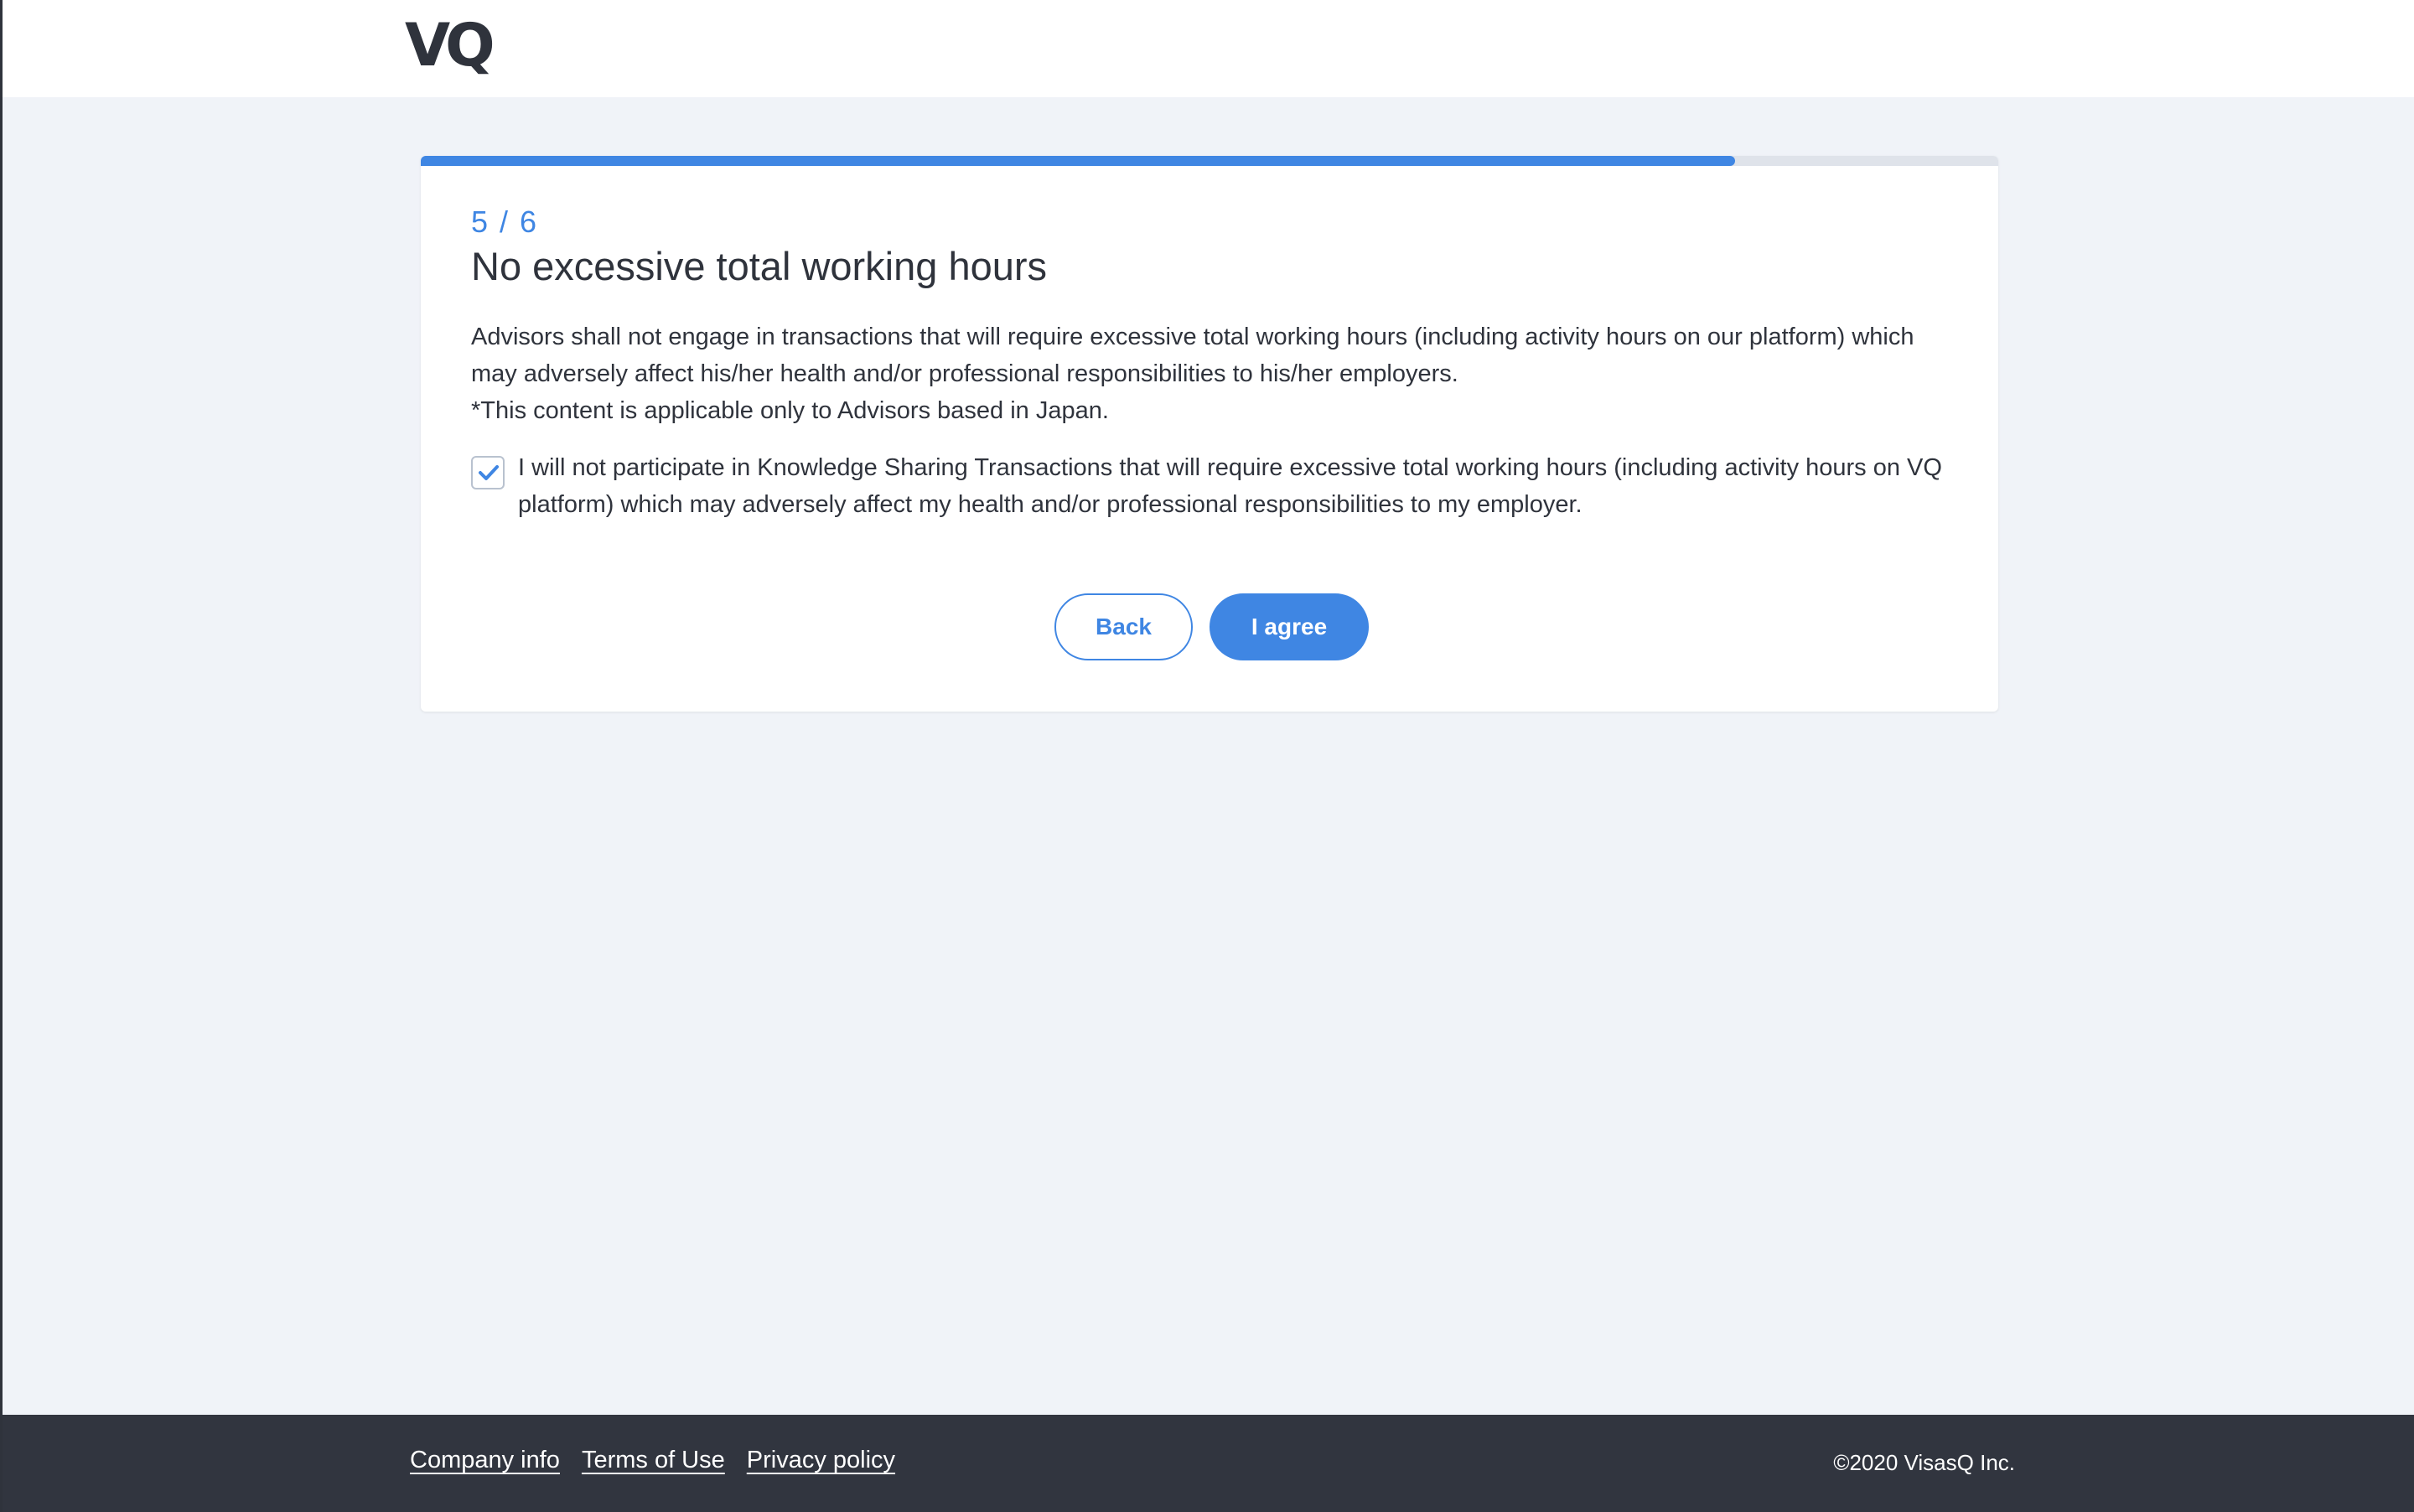 The image size is (2414, 1512). Describe the element at coordinates (1078, 161) in the screenshot. I see `progress-bar-fill` at that location.